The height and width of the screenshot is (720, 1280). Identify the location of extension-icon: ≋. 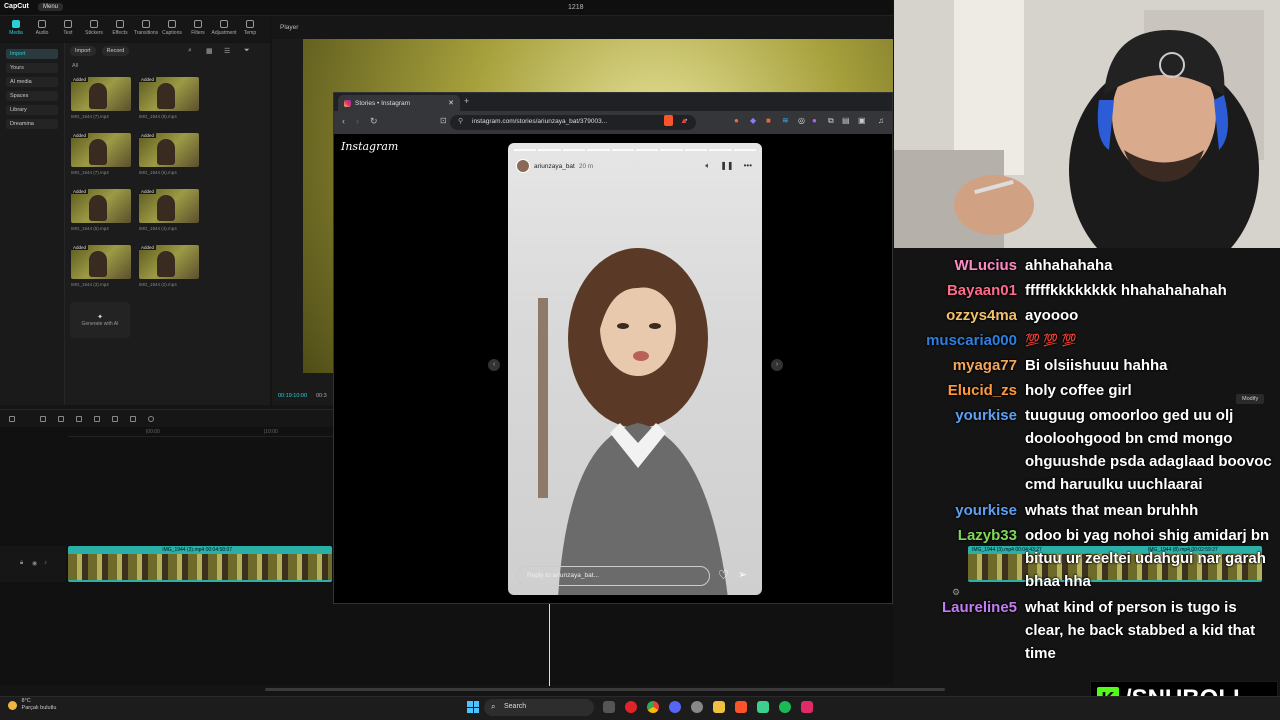
(785, 120).